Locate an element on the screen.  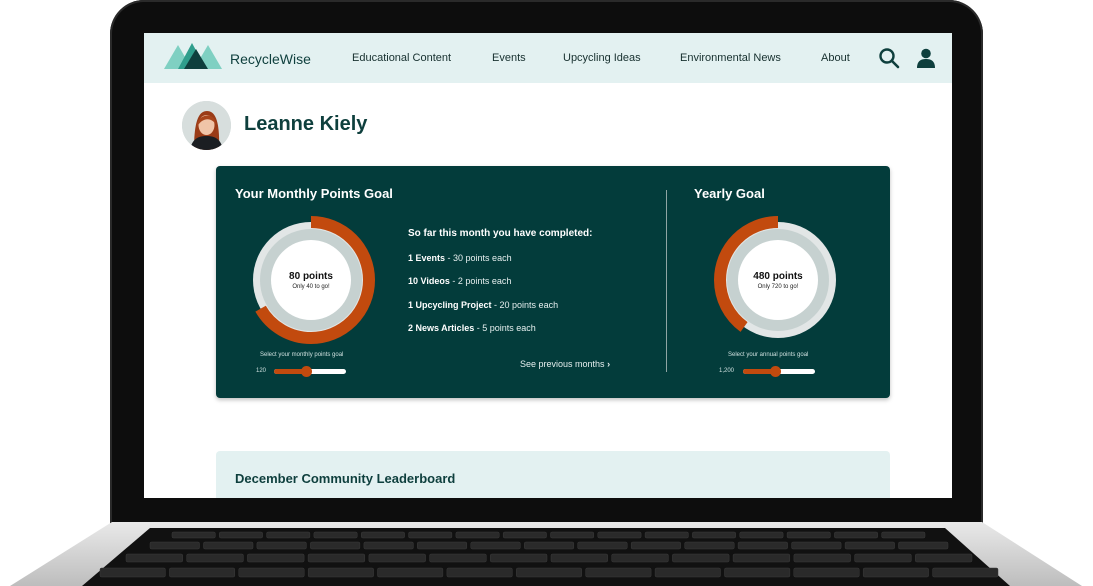
laptop-keyboard is located at coordinates (546, 554).